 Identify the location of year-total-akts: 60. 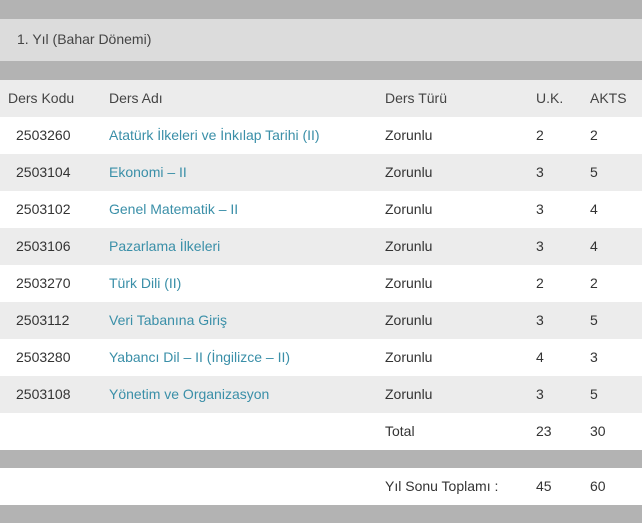
(598, 486).